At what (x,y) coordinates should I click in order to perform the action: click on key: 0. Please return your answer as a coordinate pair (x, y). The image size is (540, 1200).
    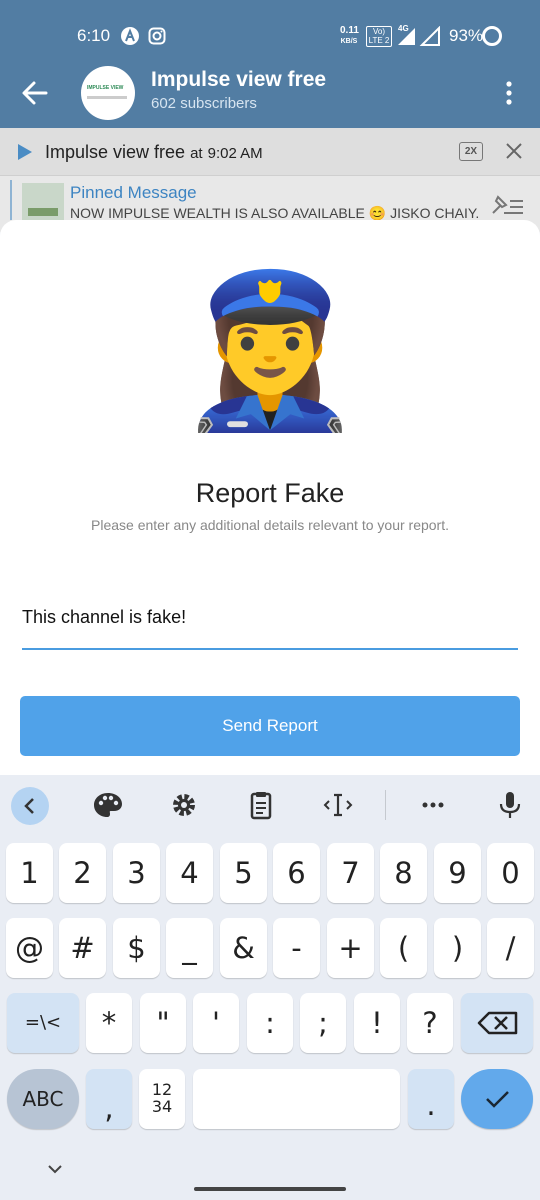
    Looking at the image, I should click on (510, 873).